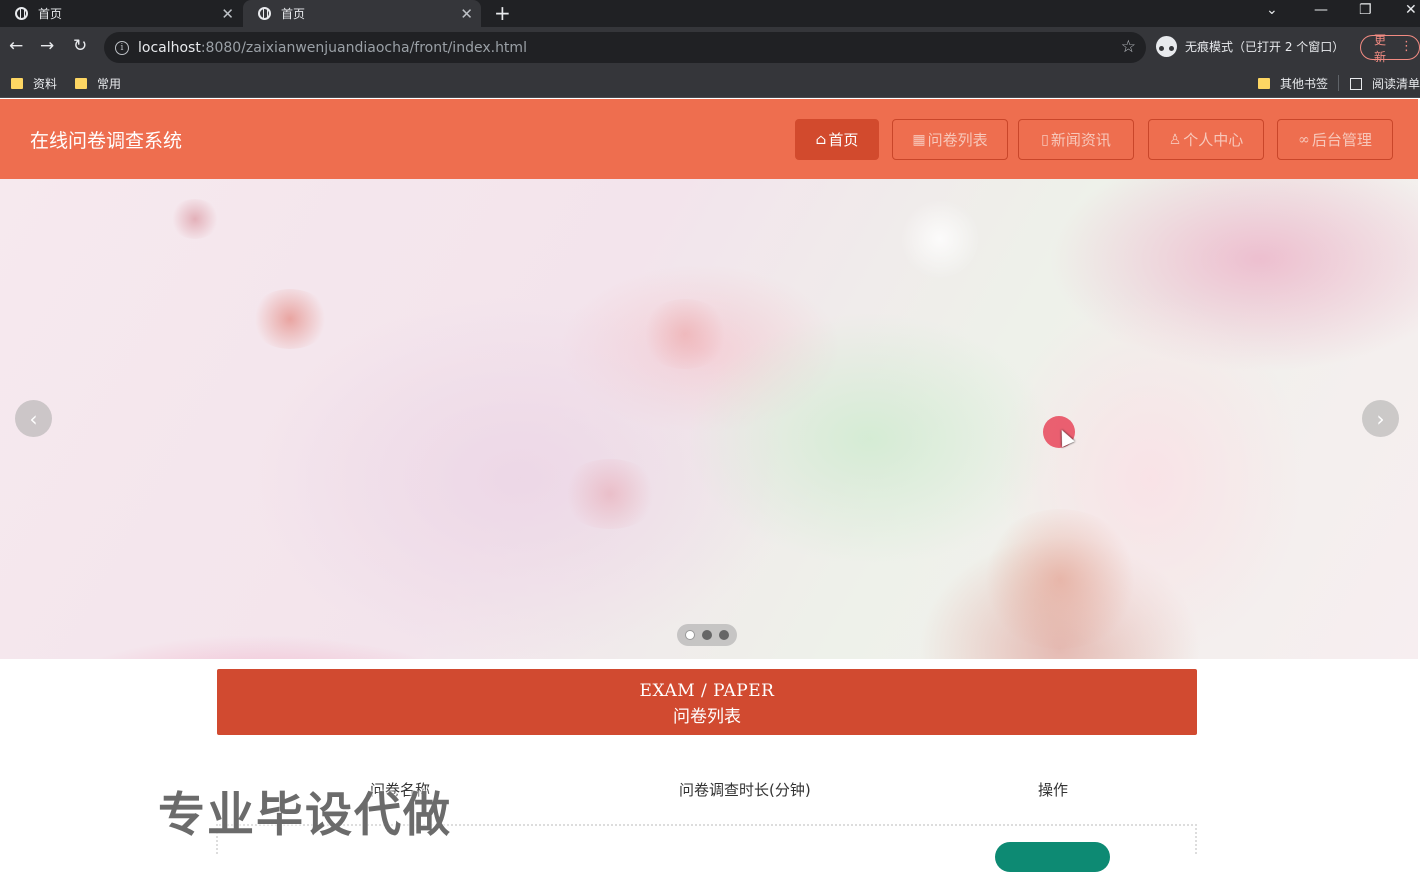  Describe the element at coordinates (1338, 83) in the screenshot. I see `divider` at that location.